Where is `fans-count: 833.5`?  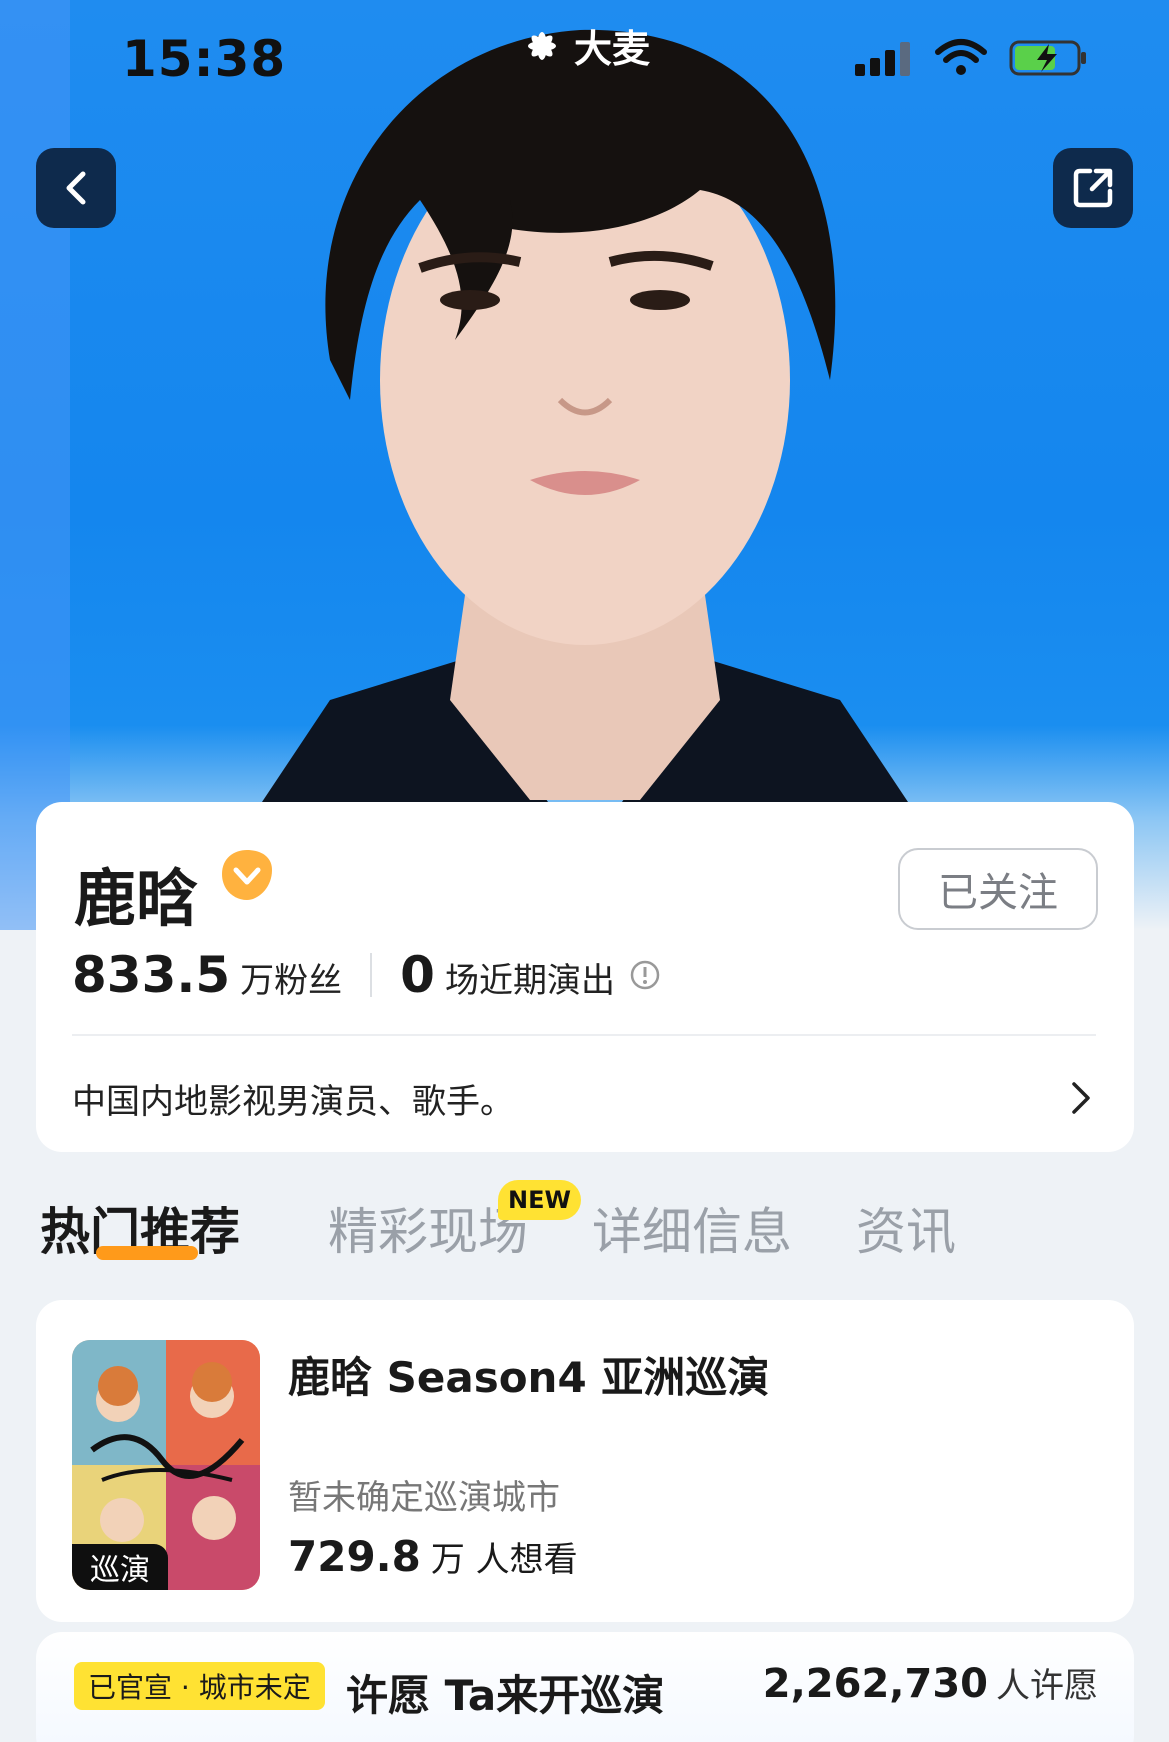 fans-count: 833.5 is located at coordinates (151, 975).